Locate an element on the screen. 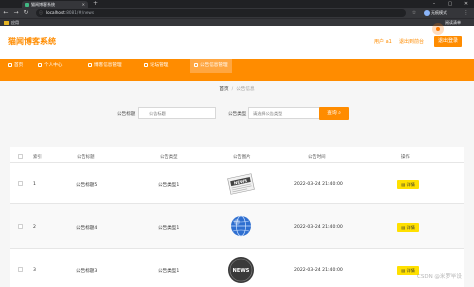  svg-text: NEWS is located at coordinates (241, 271).